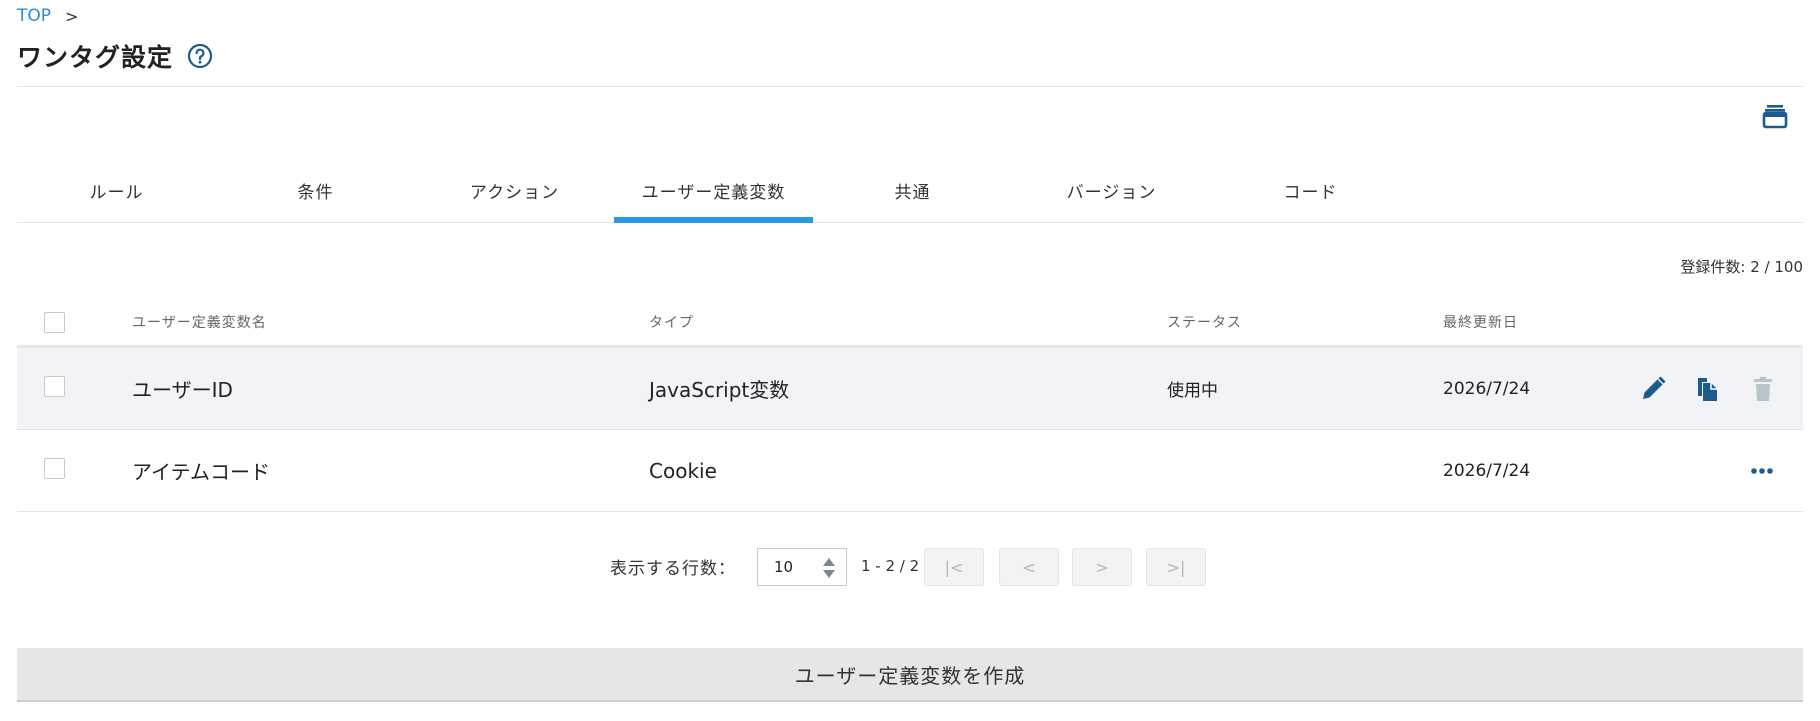  I want to click on tab-rules: ルール, so click(116, 195).